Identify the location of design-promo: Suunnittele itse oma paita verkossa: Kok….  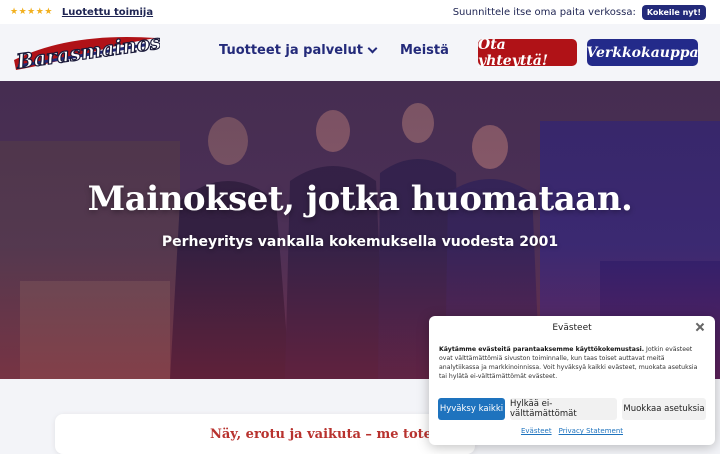
(579, 12).